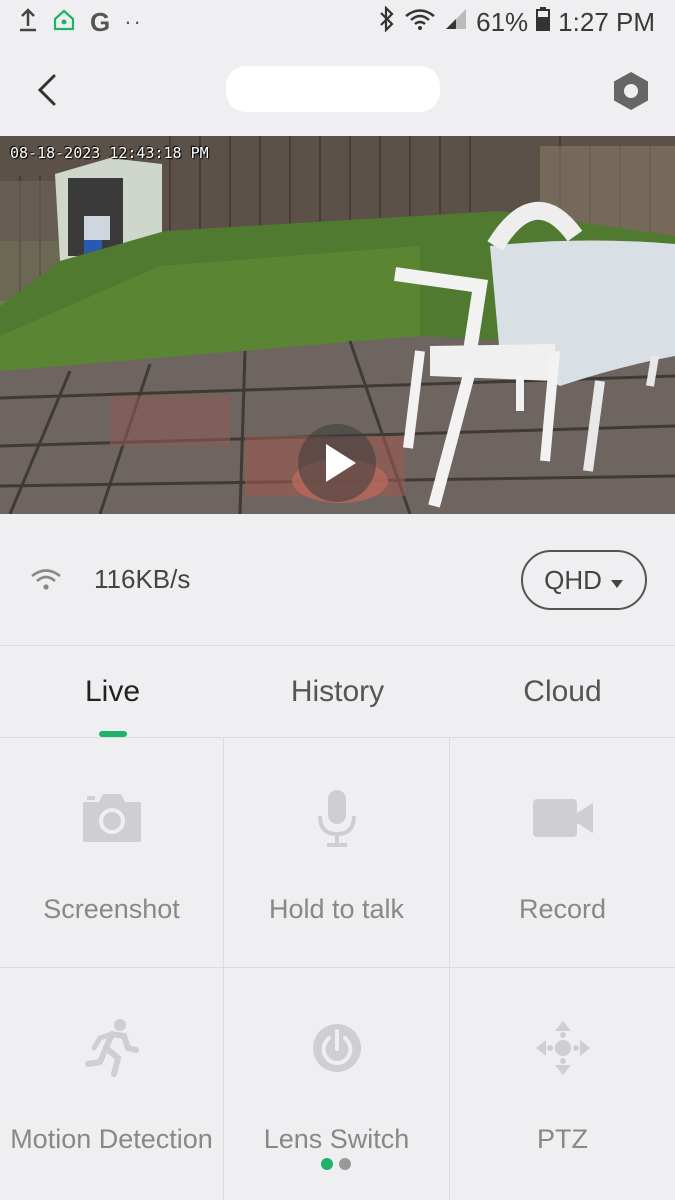  Describe the element at coordinates (573, 579) in the screenshot. I see `quality-value: QHD` at that location.